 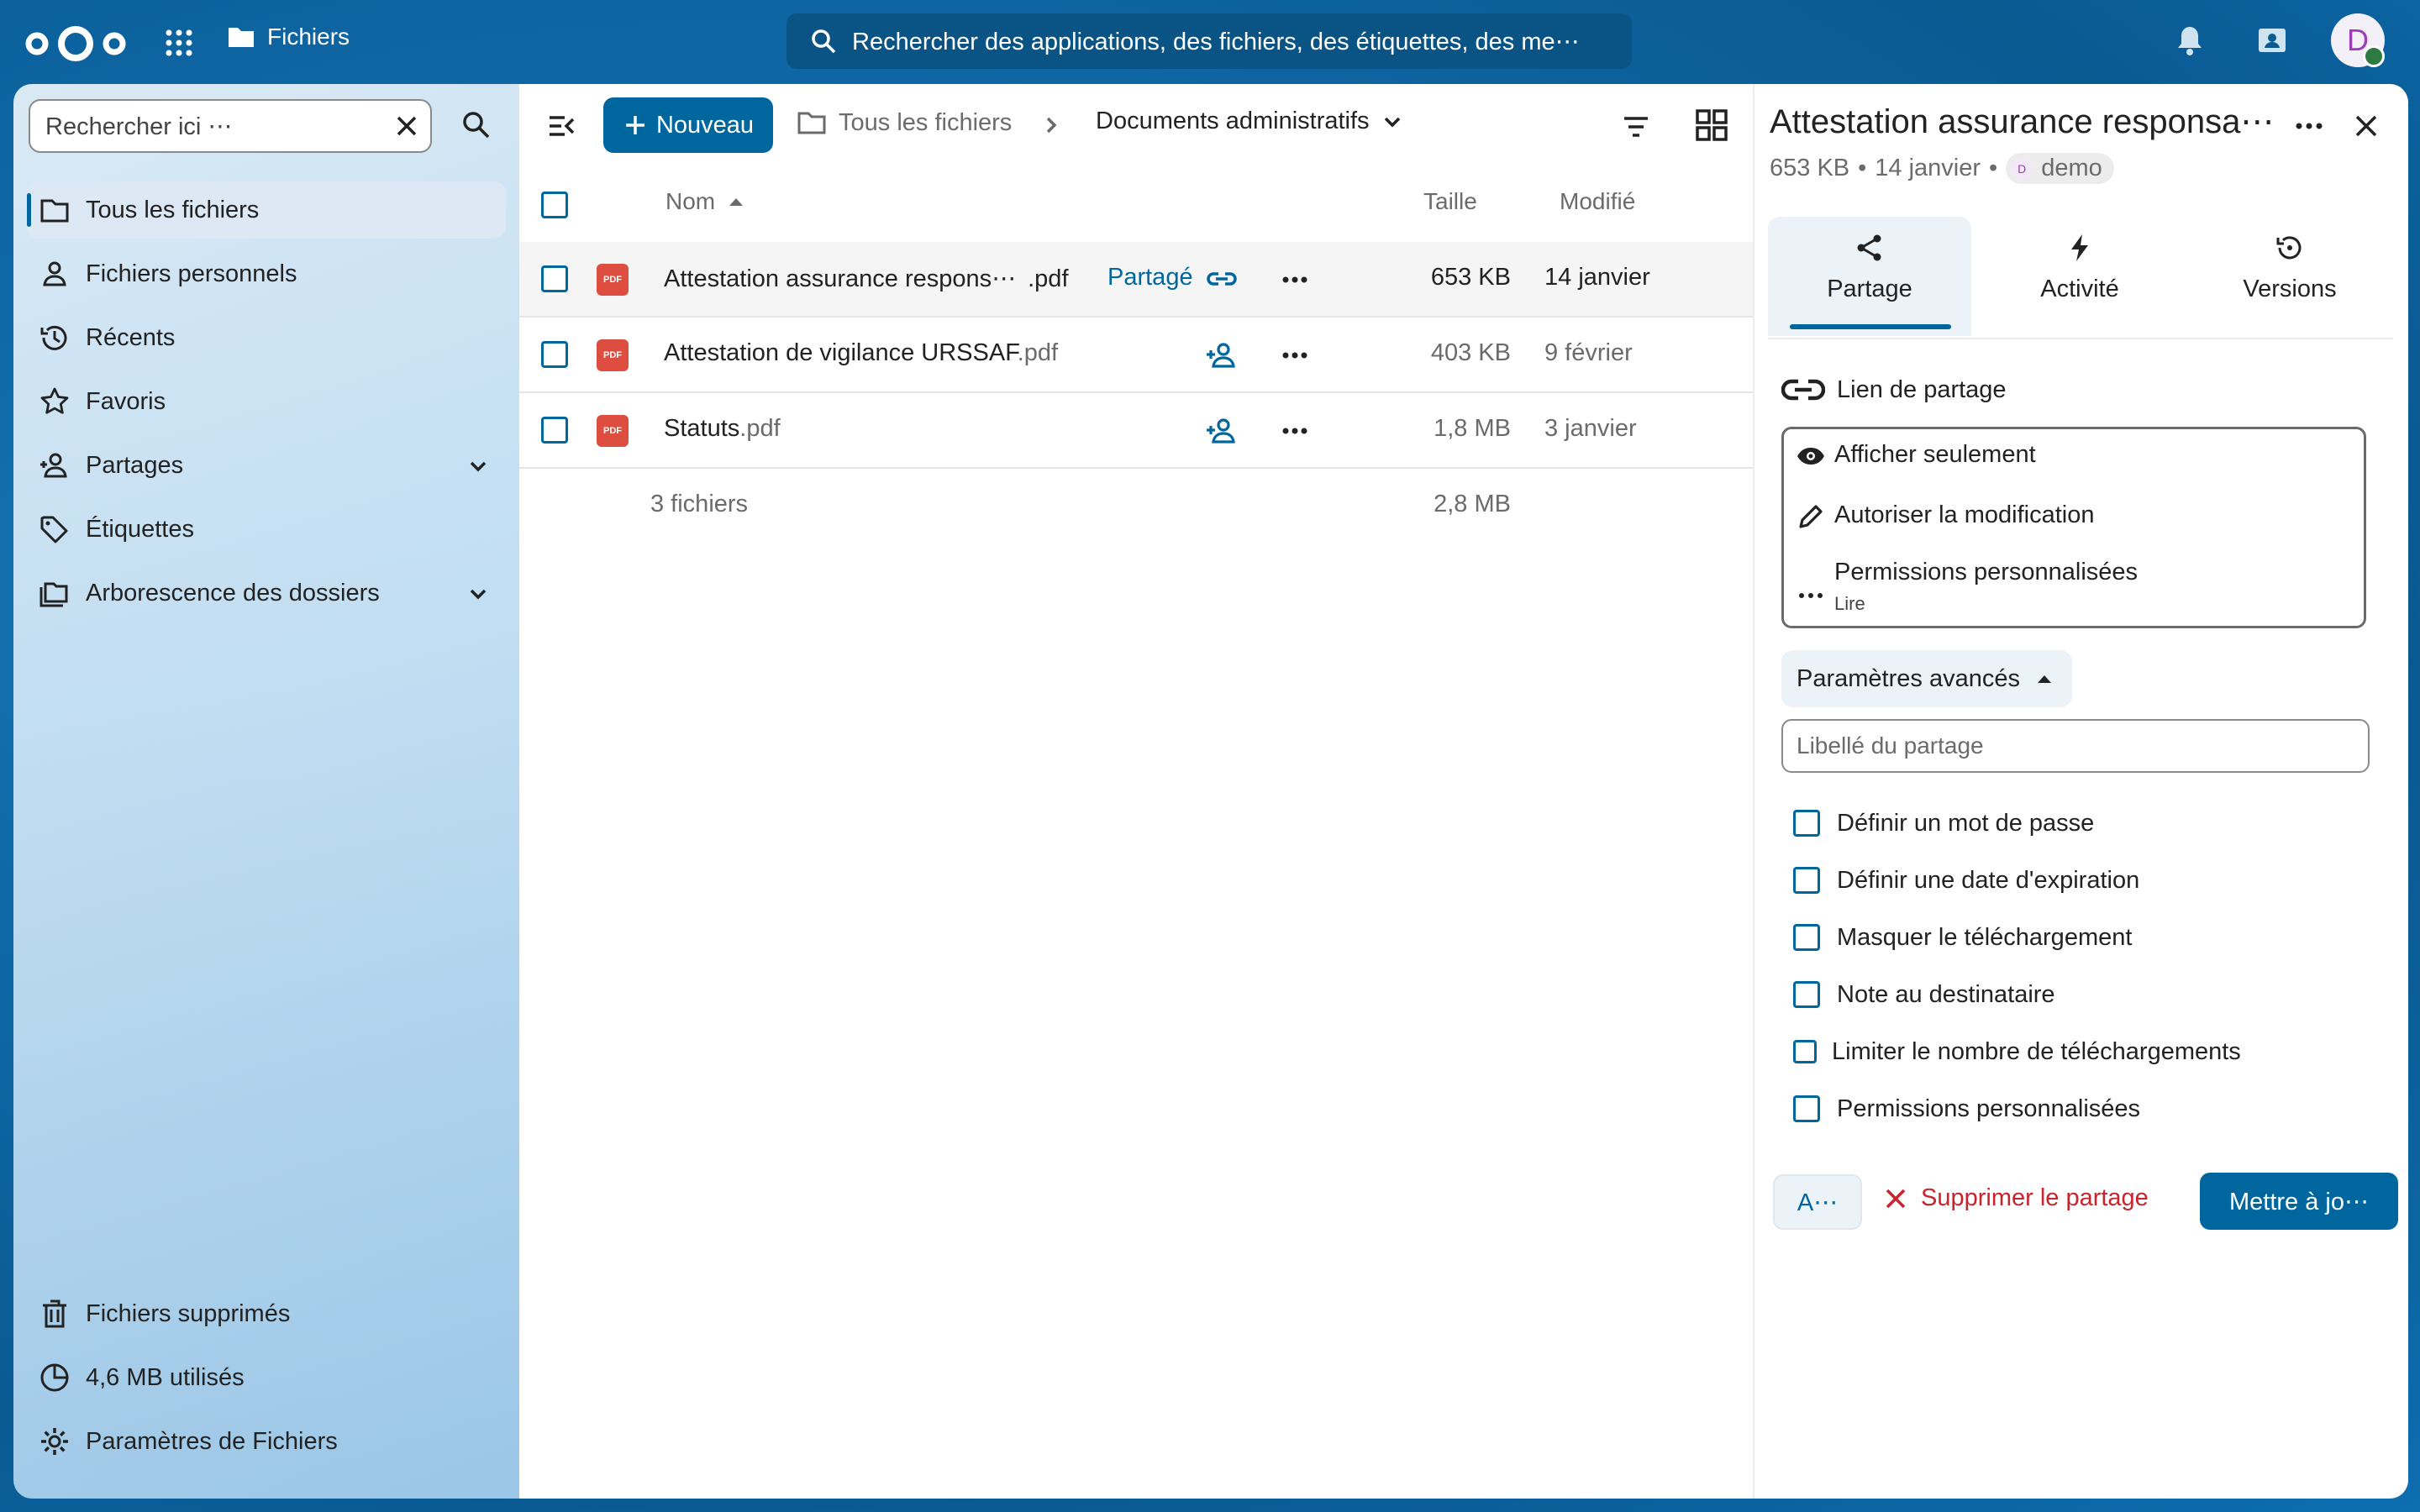 What do you see at coordinates (1597, 277) in the screenshot?
I see `file-modified: 14 janvier` at bounding box center [1597, 277].